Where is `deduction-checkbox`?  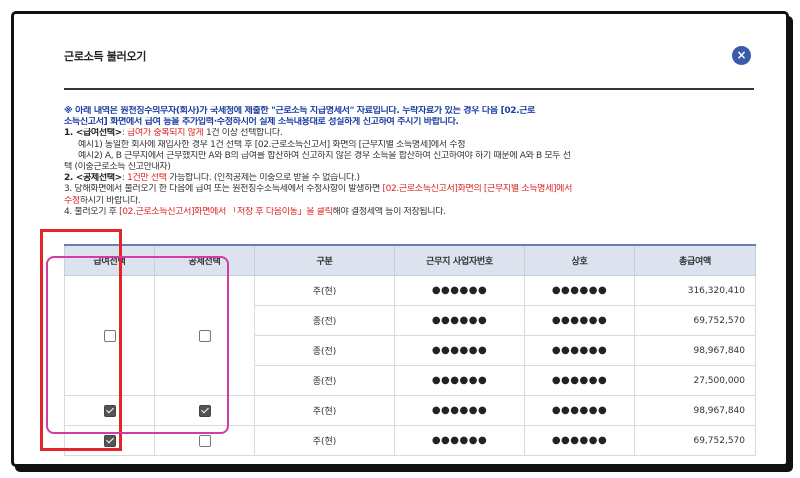 deduction-checkbox is located at coordinates (204, 440).